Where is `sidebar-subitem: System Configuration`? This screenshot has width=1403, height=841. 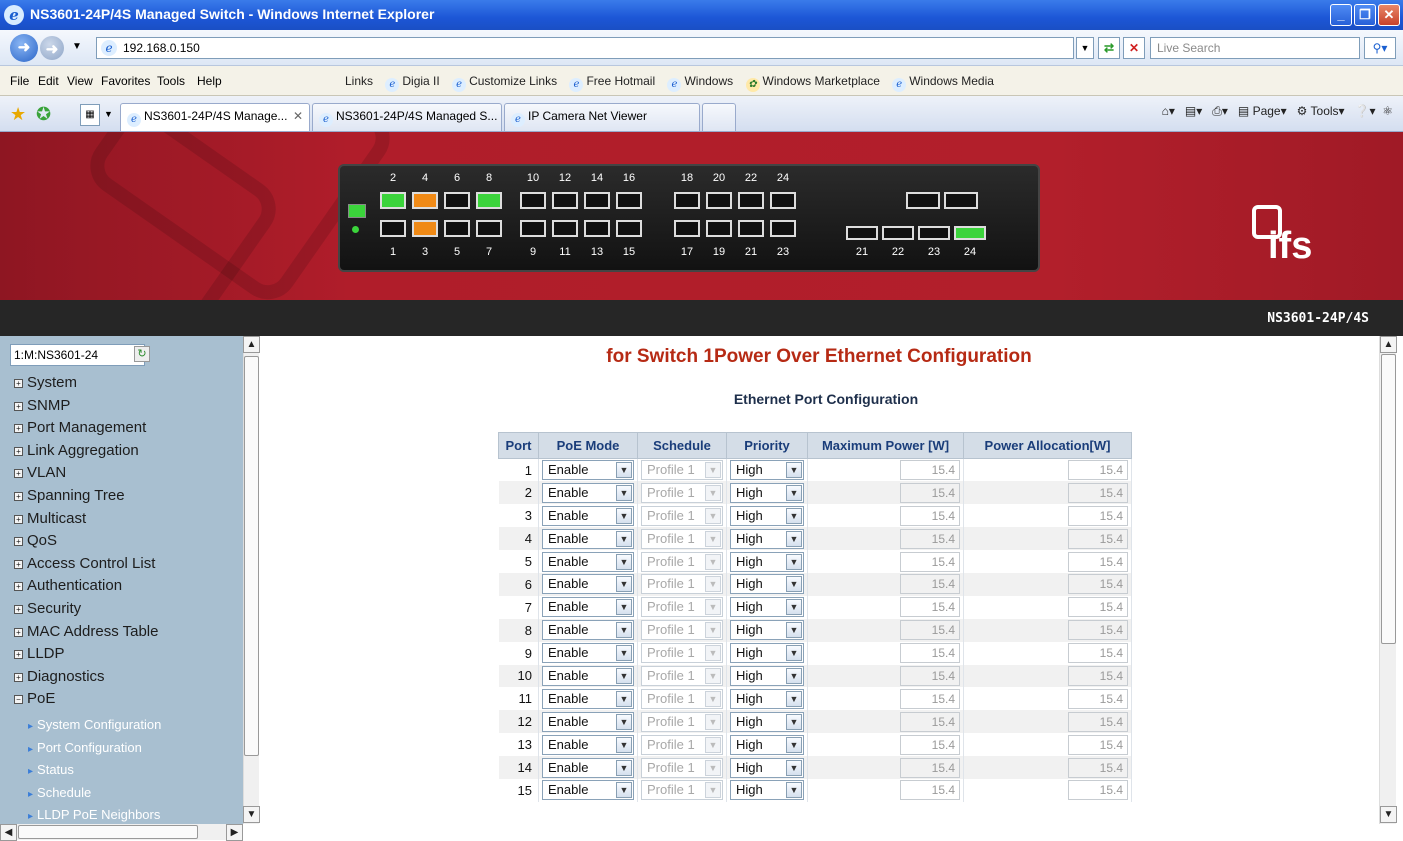 sidebar-subitem: System Configuration is located at coordinates (94, 724).